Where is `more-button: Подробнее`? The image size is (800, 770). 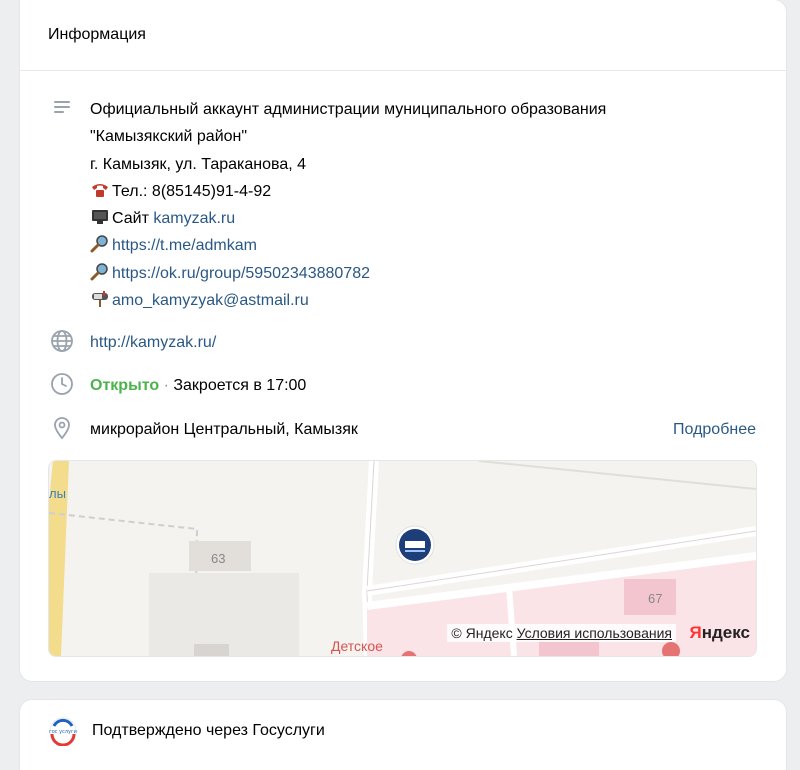
more-button: Подробнее is located at coordinates (714, 430).